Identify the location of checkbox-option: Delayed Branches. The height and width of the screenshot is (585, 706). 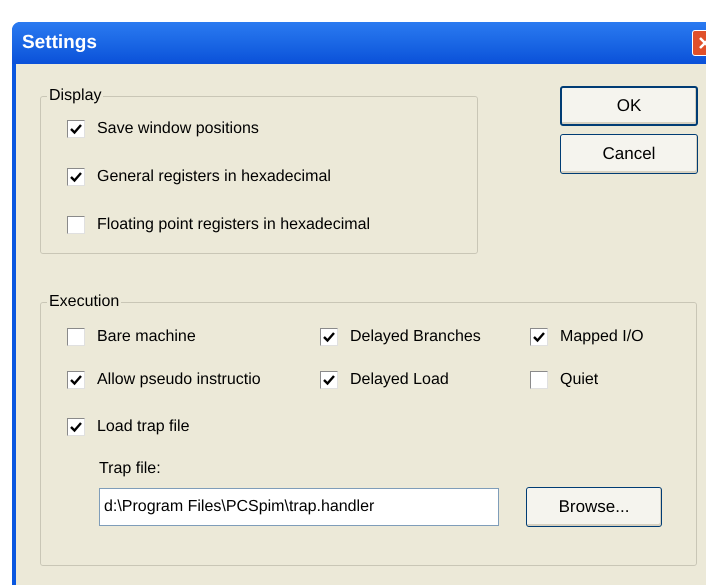
(425, 337).